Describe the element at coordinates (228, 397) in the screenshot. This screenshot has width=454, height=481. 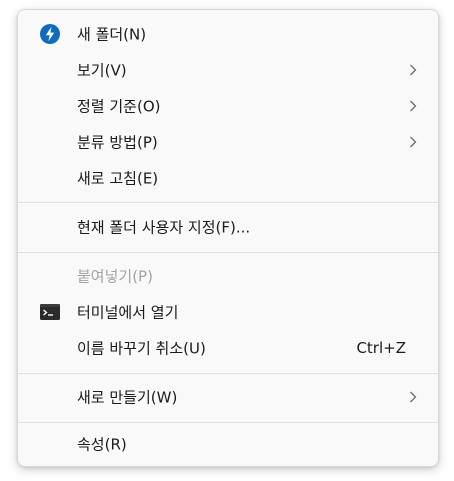
I see `menu-item-new: 새로 만들기(W)` at that location.